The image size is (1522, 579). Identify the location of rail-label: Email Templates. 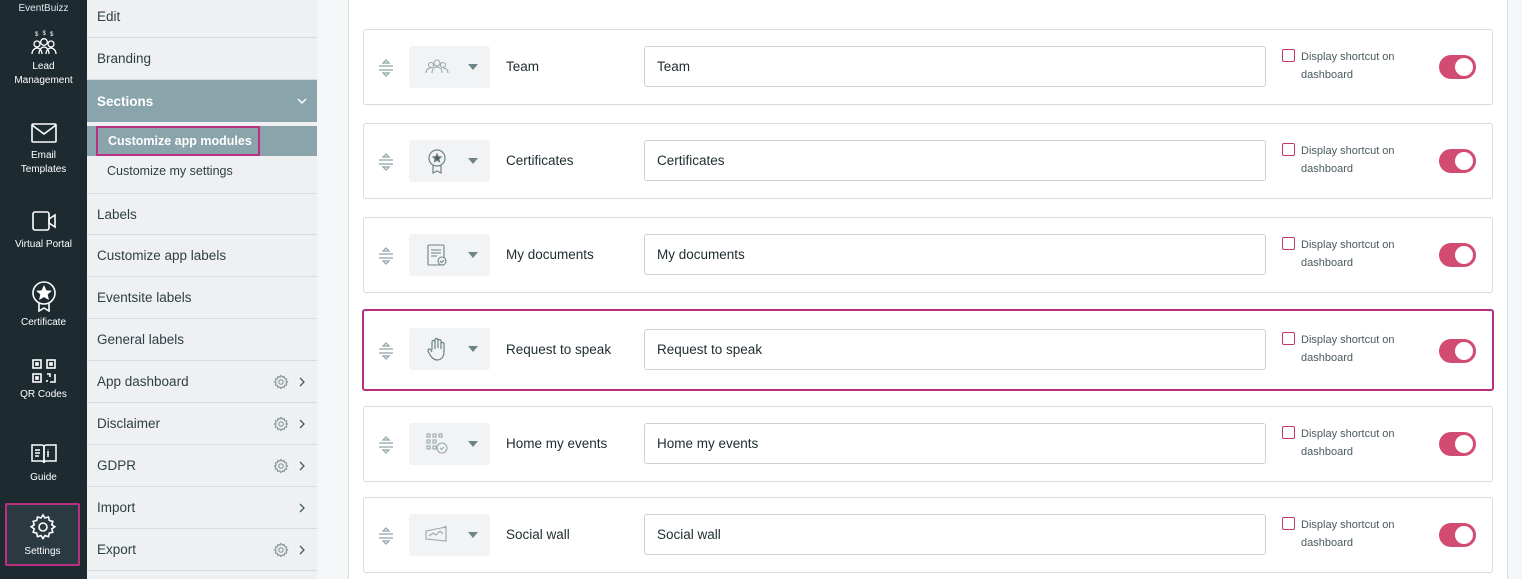
(43, 162).